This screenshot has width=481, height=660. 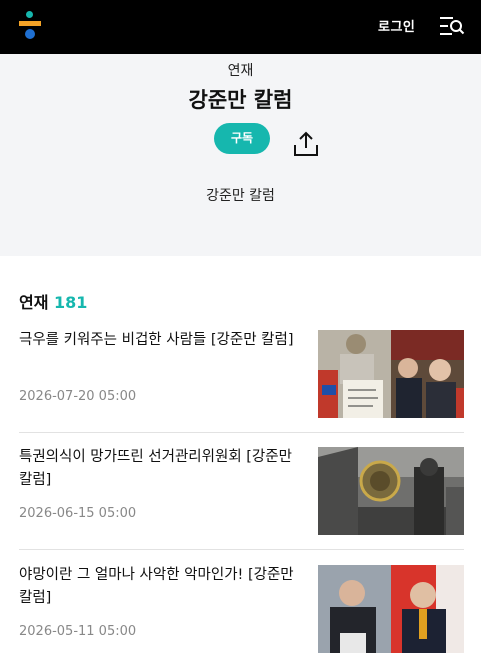 I want to click on login-link: 로그인, so click(x=396, y=25).